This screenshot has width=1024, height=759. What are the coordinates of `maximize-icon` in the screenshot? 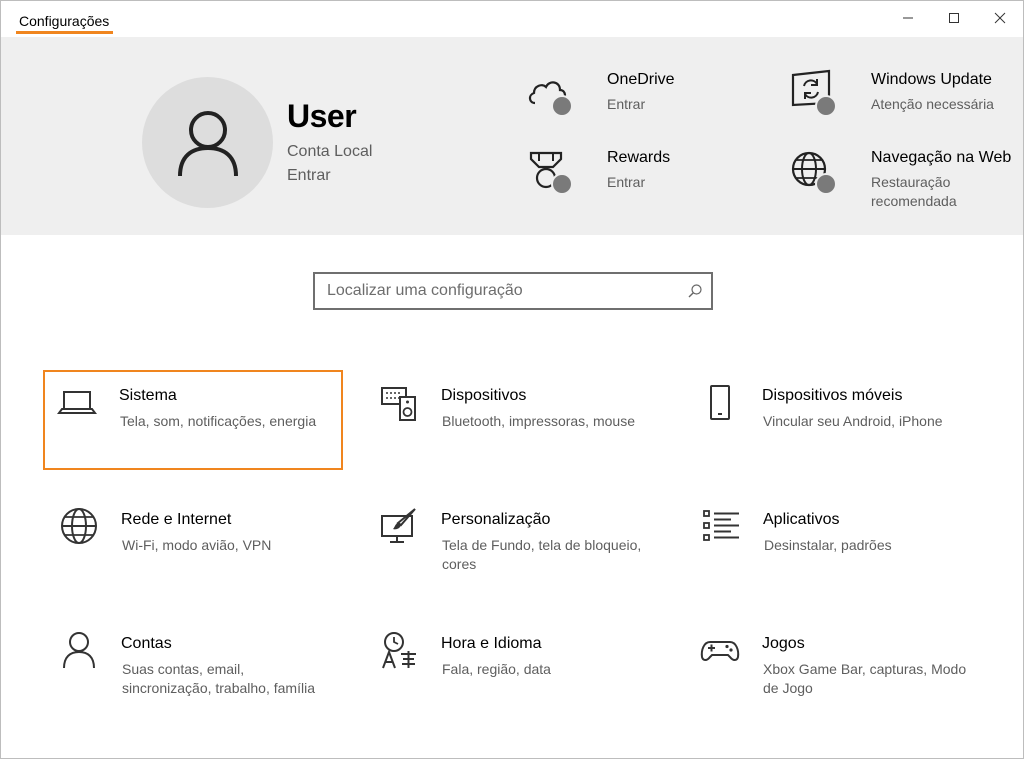 It's located at (954, 18).